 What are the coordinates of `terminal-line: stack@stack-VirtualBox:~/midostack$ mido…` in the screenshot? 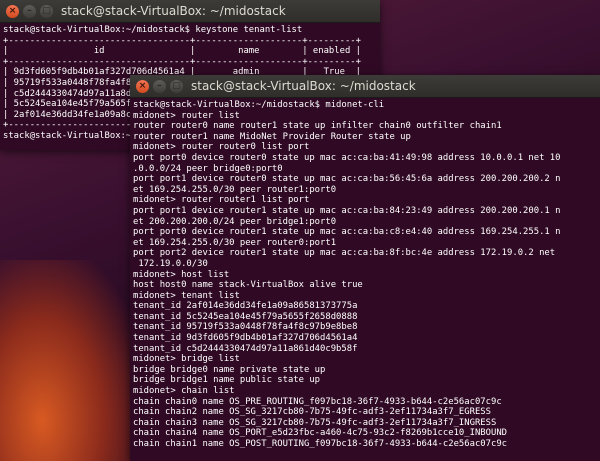 It's located at (259, 105).